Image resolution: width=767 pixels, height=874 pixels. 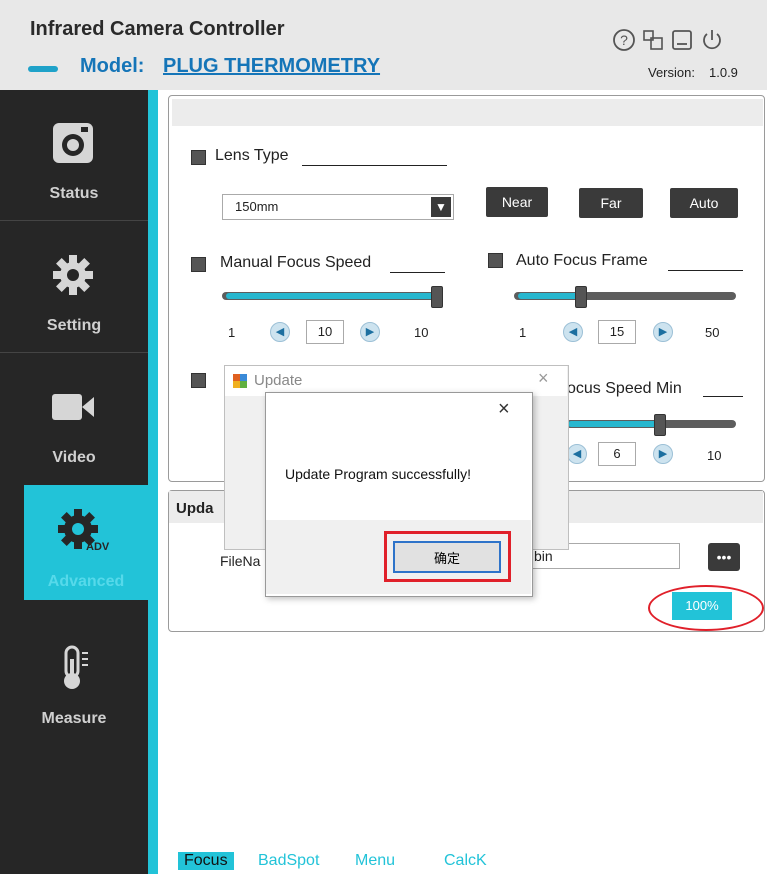 What do you see at coordinates (611, 203) in the screenshot?
I see `far-button: Far` at bounding box center [611, 203].